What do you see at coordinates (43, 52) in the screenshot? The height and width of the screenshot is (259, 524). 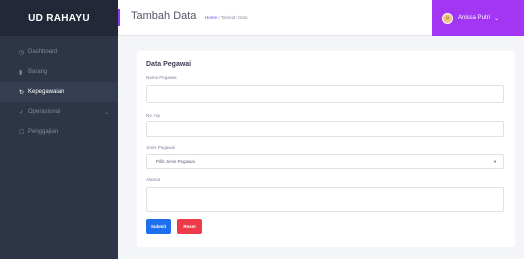 I see `sidebar-item-label: Dashboard` at bounding box center [43, 52].